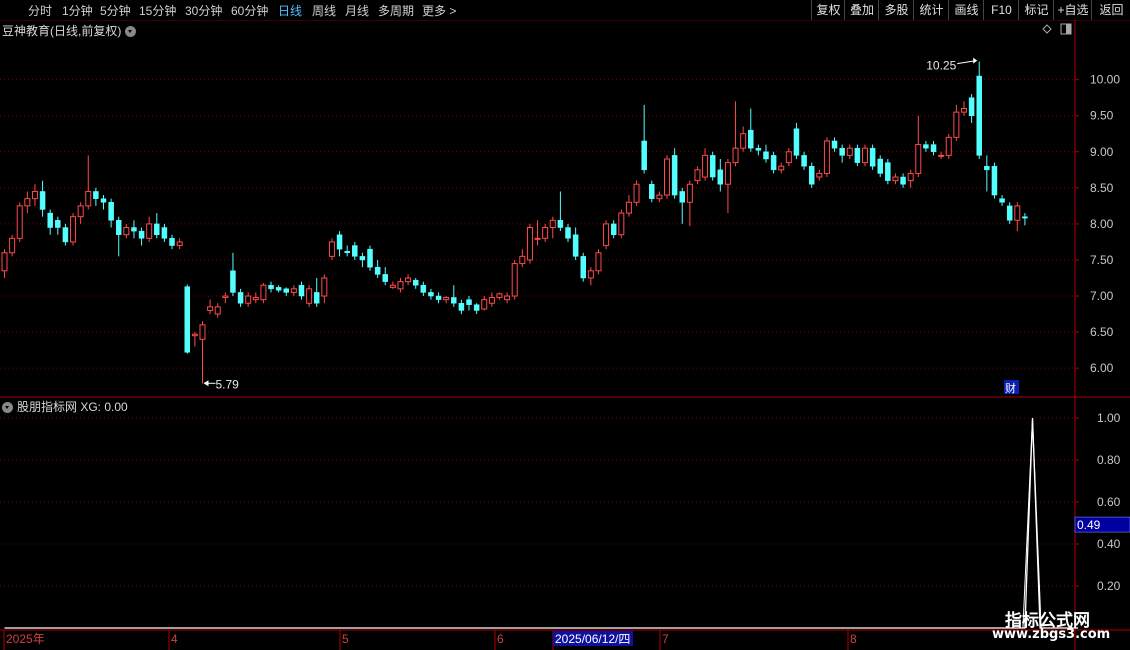  I want to click on xg-value-label: 0.49, so click(1089, 525).